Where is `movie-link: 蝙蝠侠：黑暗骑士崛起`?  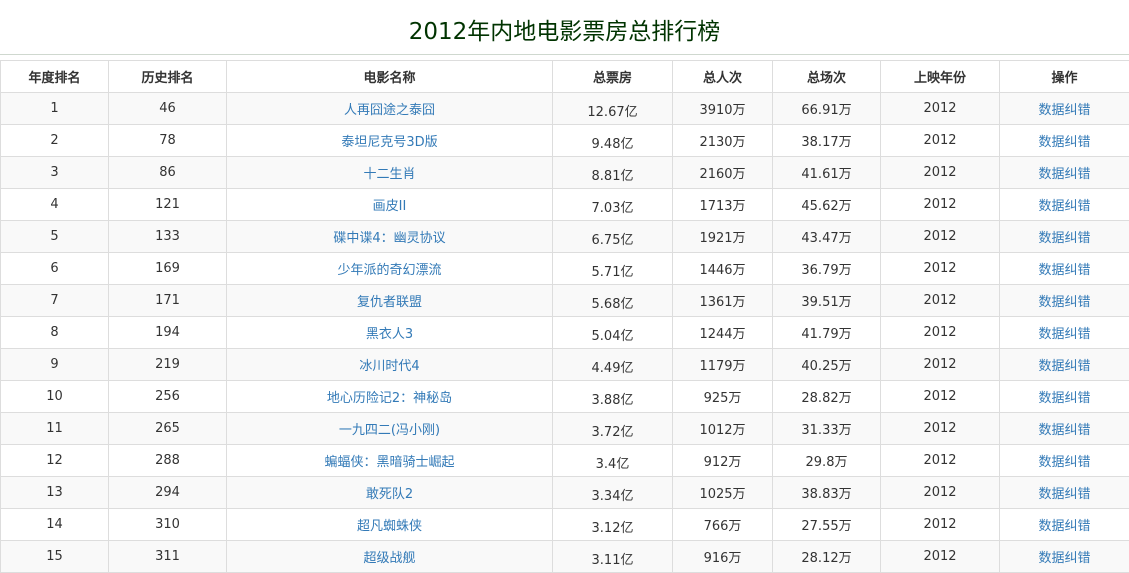
movie-link: 蝙蝠侠：黑暗骑士崛起 is located at coordinates (389, 462).